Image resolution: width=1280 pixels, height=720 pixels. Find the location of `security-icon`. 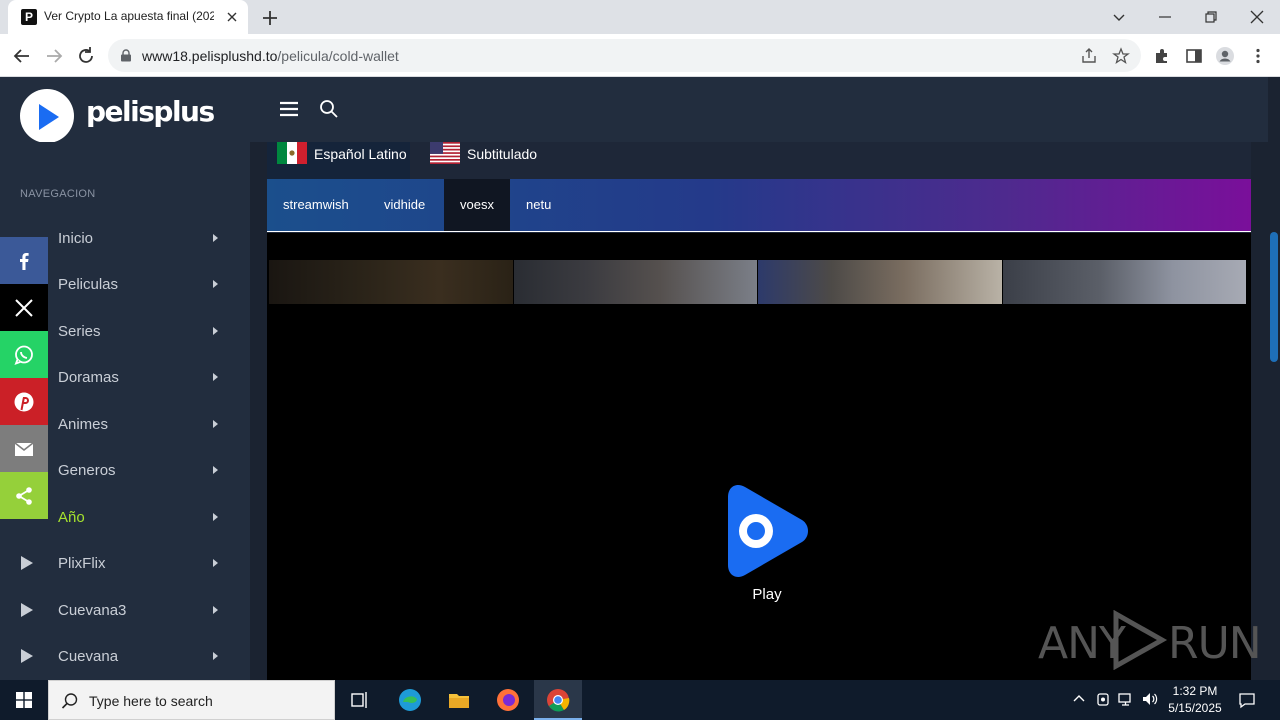

security-icon is located at coordinates (1103, 699).